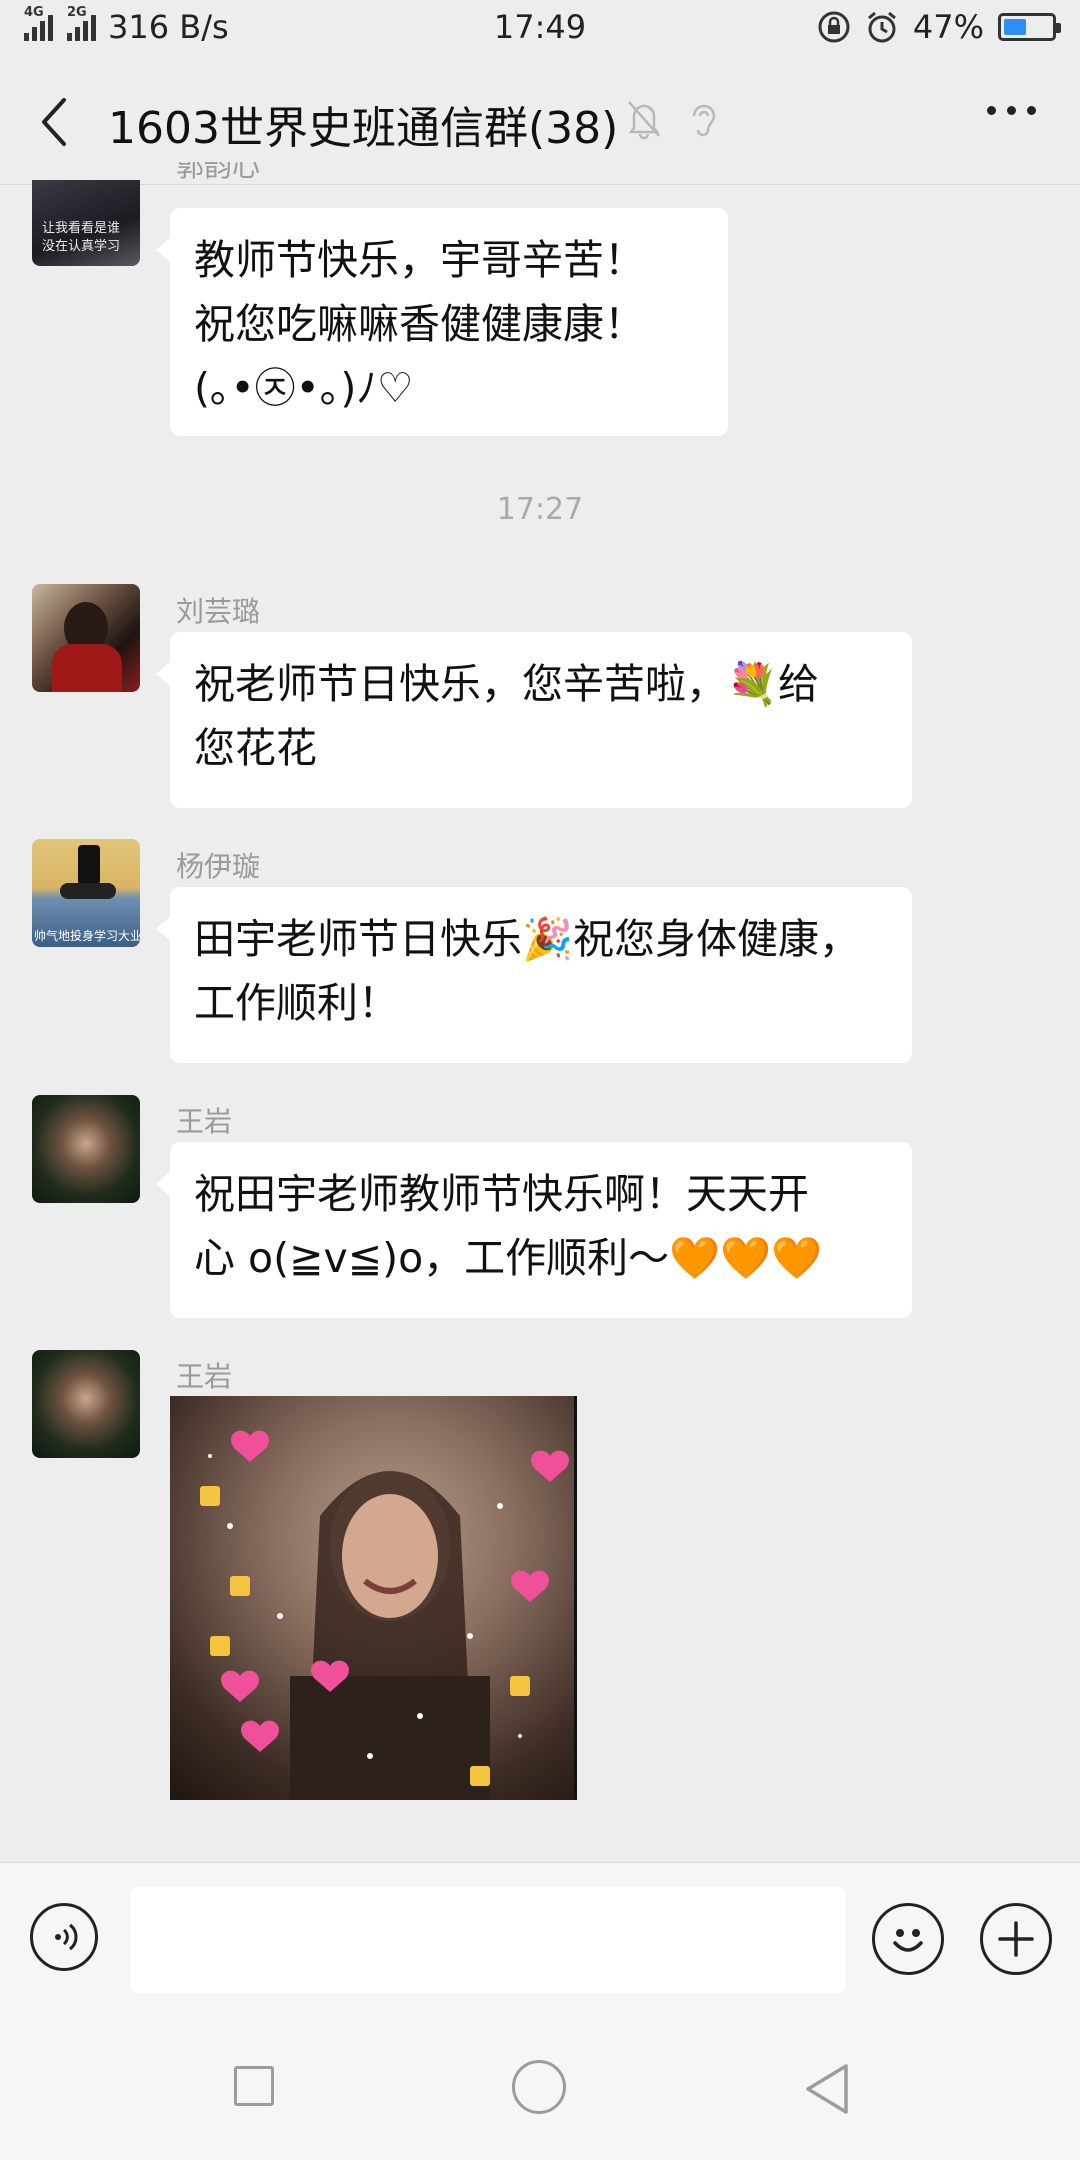  What do you see at coordinates (218, 866) in the screenshot?
I see `sender-name: 杨伊璇` at bounding box center [218, 866].